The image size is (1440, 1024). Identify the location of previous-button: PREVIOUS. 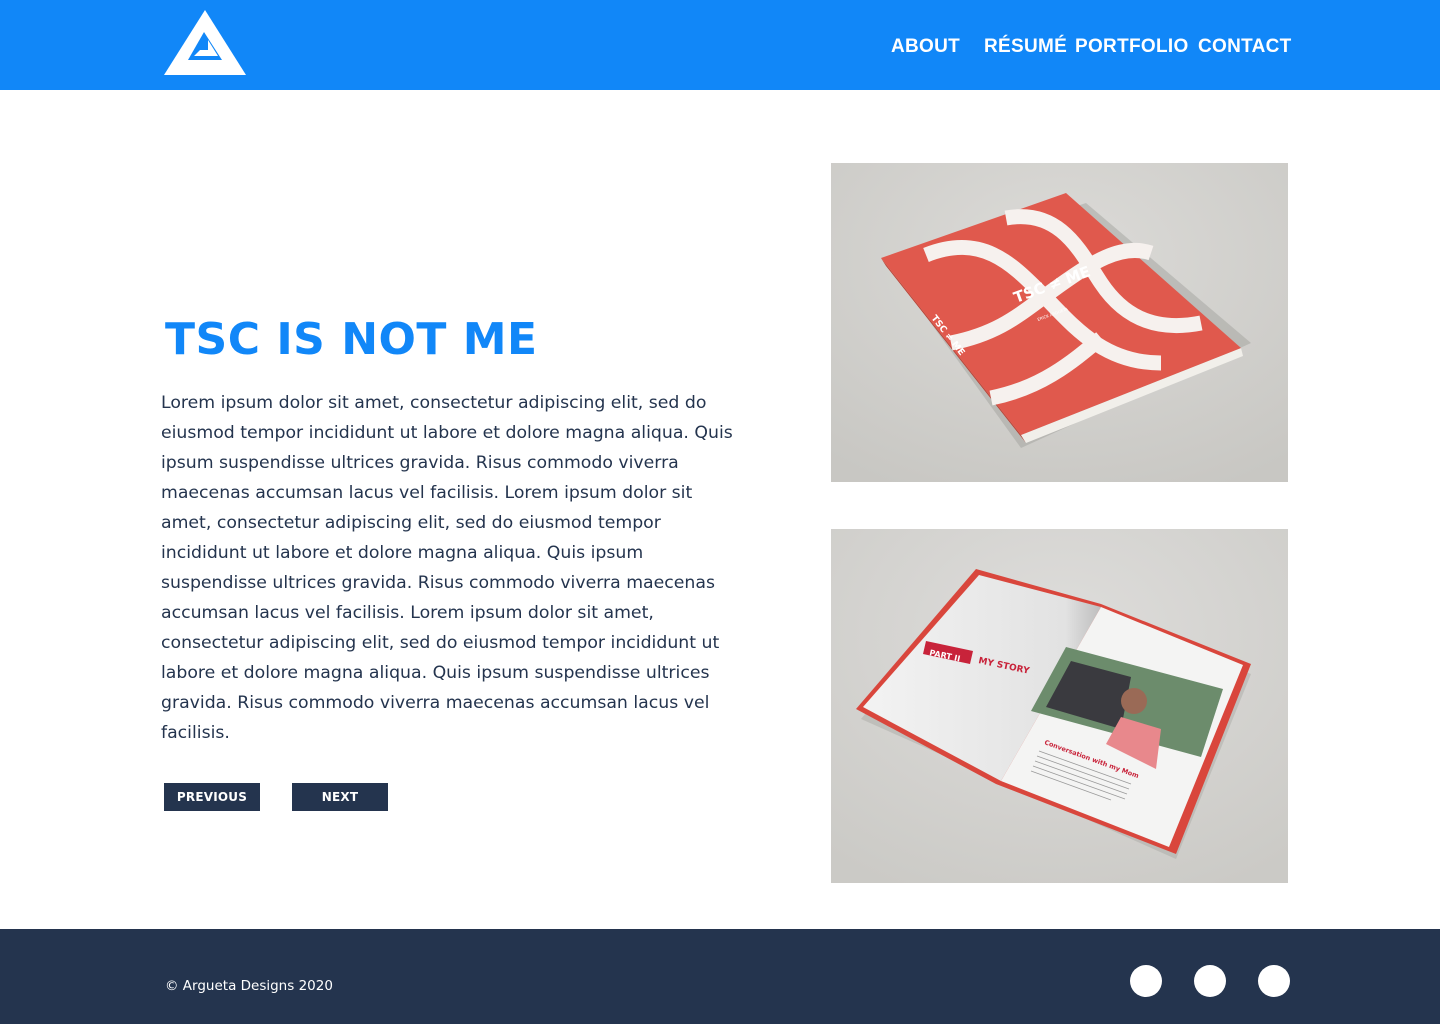
(212, 797).